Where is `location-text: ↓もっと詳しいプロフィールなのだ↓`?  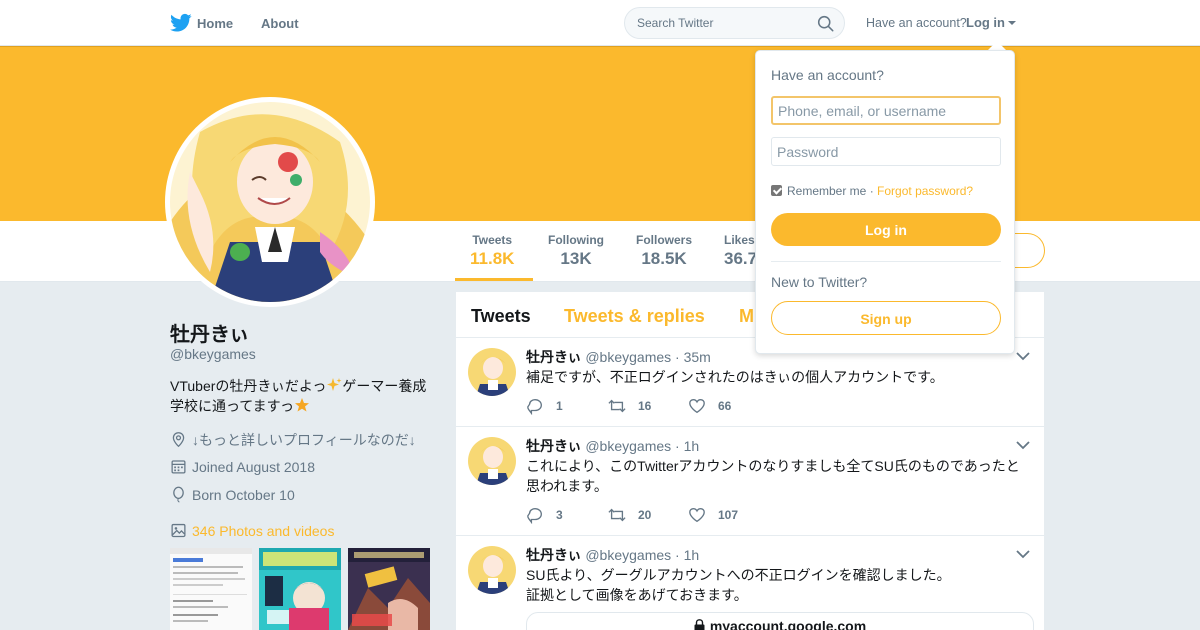 location-text: ↓もっと詳しいプロフィールなのだ↓ is located at coordinates (304, 440).